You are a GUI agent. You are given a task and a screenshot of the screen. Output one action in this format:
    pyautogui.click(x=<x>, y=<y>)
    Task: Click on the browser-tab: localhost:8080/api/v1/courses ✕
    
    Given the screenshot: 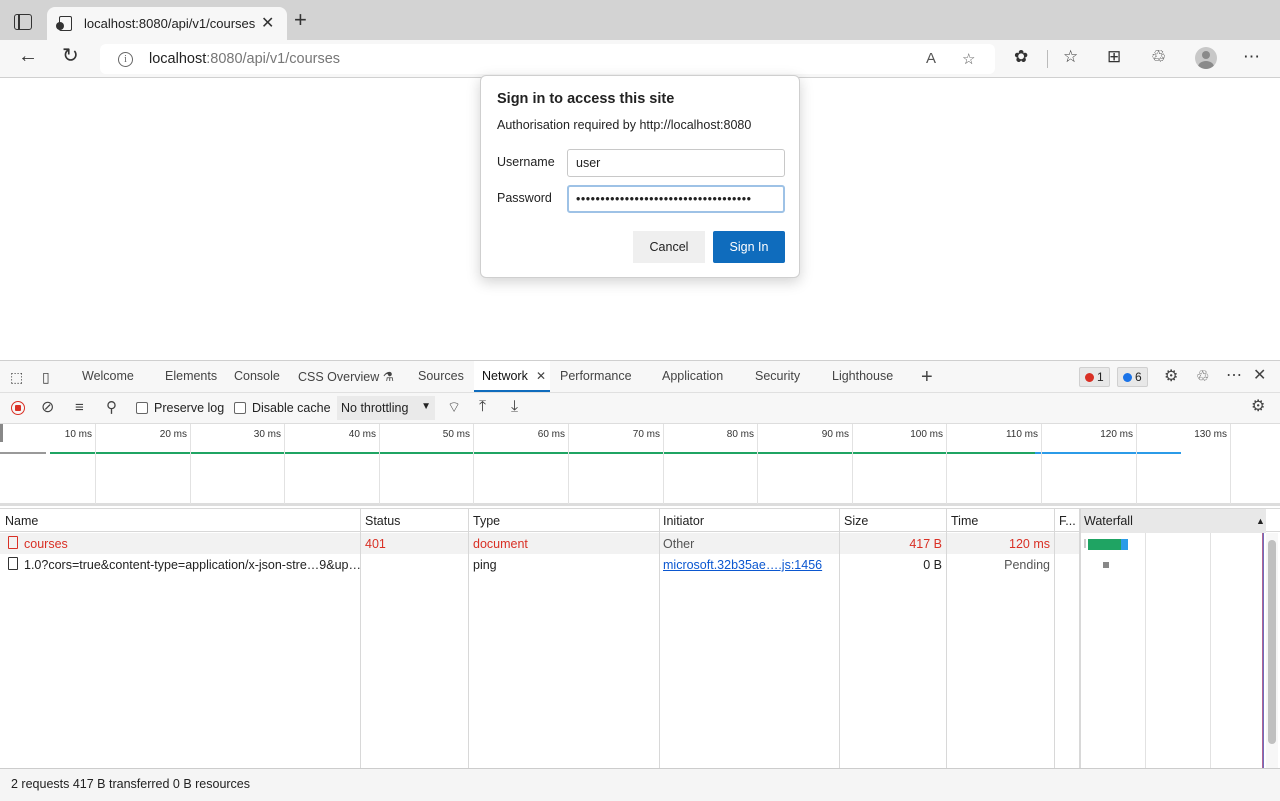 What is the action you would take?
    pyautogui.click(x=167, y=23)
    